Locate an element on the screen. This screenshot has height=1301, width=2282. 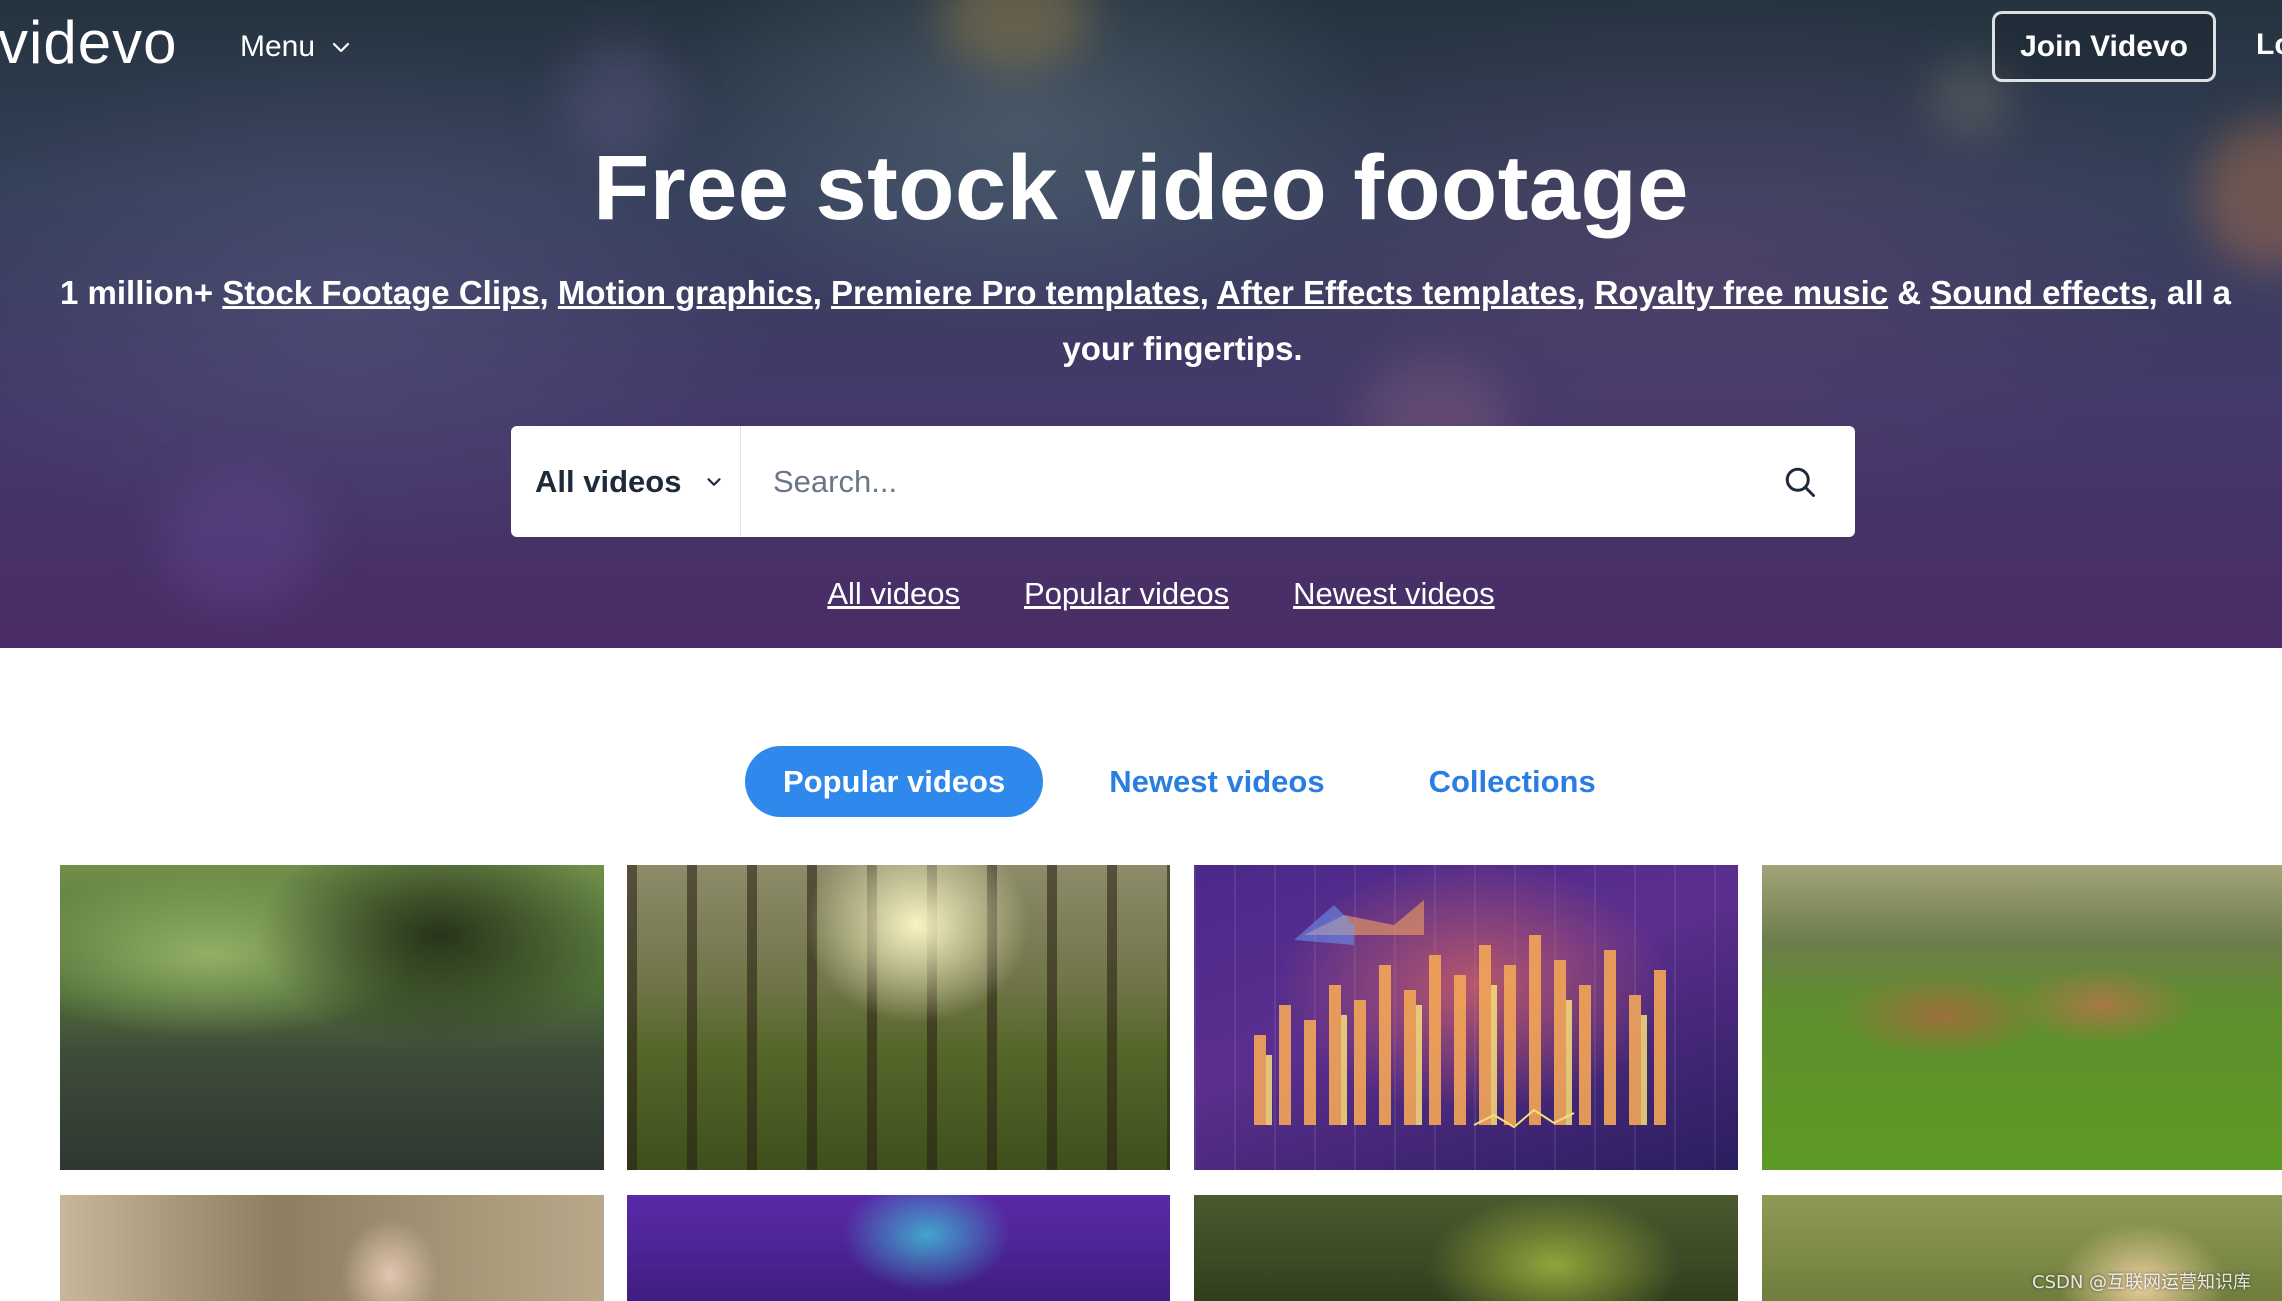
subtitle-suffix: , all a is located at coordinates (2190, 292).